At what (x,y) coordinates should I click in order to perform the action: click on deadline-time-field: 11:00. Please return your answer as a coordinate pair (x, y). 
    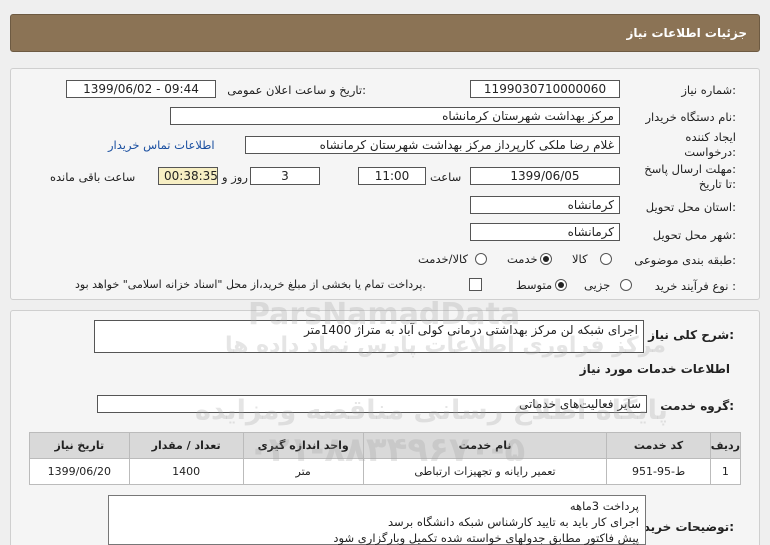
    Looking at the image, I should click on (392, 176).